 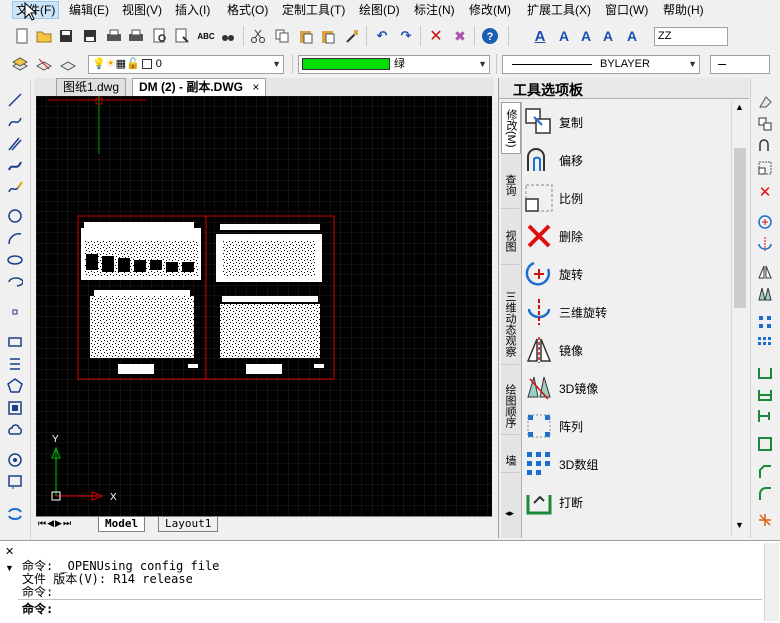 What do you see at coordinates (765, 192) in the screenshot?
I see `delete-tool-icon: ✕` at bounding box center [765, 192].